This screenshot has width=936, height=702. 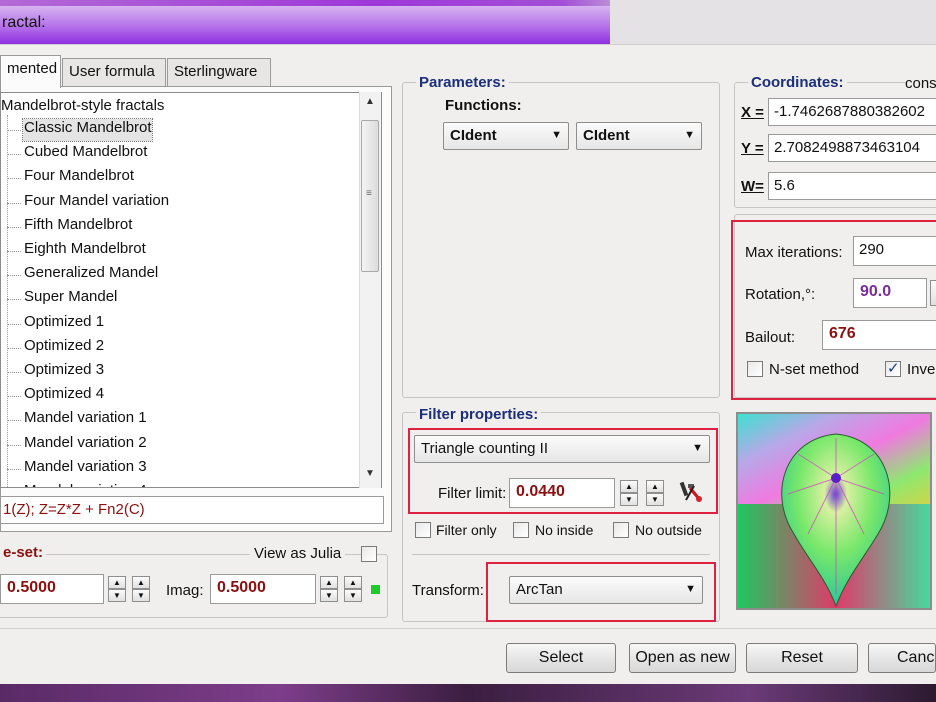 What do you see at coordinates (920, 83) in the screenshot?
I see `const-label: cons` at bounding box center [920, 83].